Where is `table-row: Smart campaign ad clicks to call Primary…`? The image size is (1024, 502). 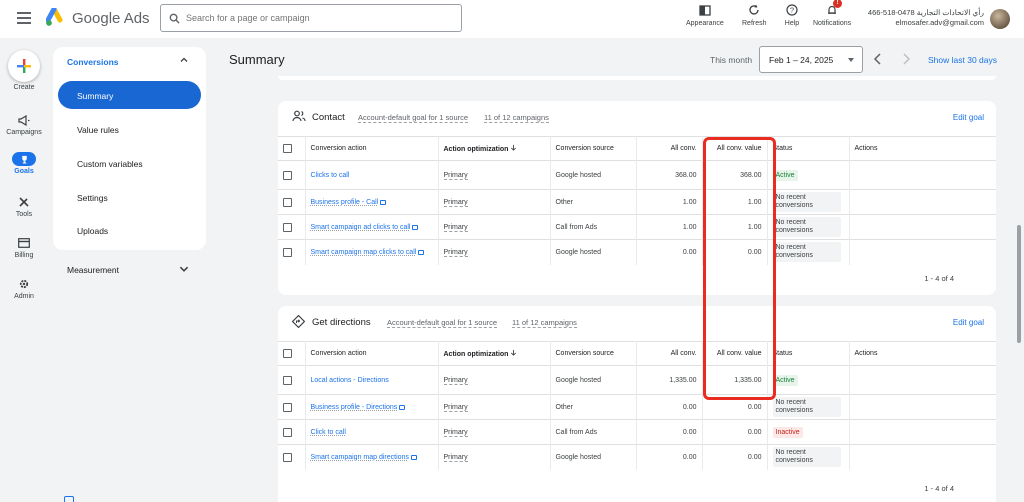 table-row: Smart campaign ad clicks to call Primary… is located at coordinates (637, 227).